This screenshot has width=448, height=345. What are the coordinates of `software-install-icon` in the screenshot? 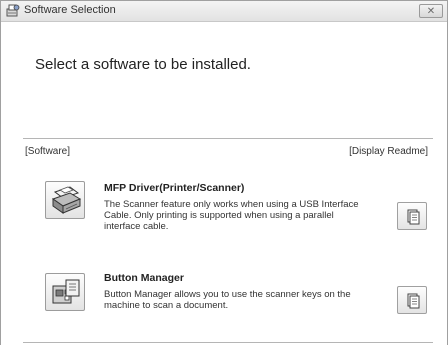 It's located at (13, 10).